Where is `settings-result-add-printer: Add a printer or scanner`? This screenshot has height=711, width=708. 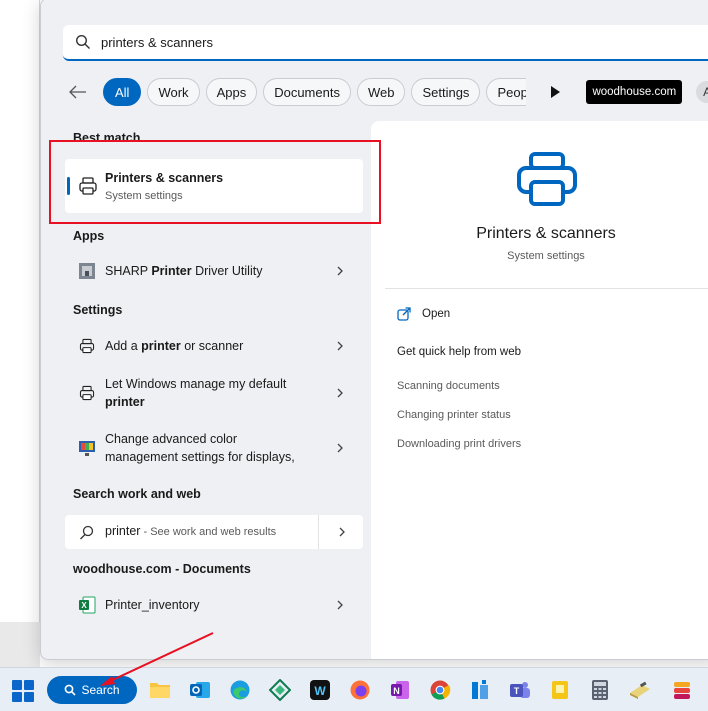 settings-result-add-printer: Add a printer or scanner is located at coordinates (214, 346).